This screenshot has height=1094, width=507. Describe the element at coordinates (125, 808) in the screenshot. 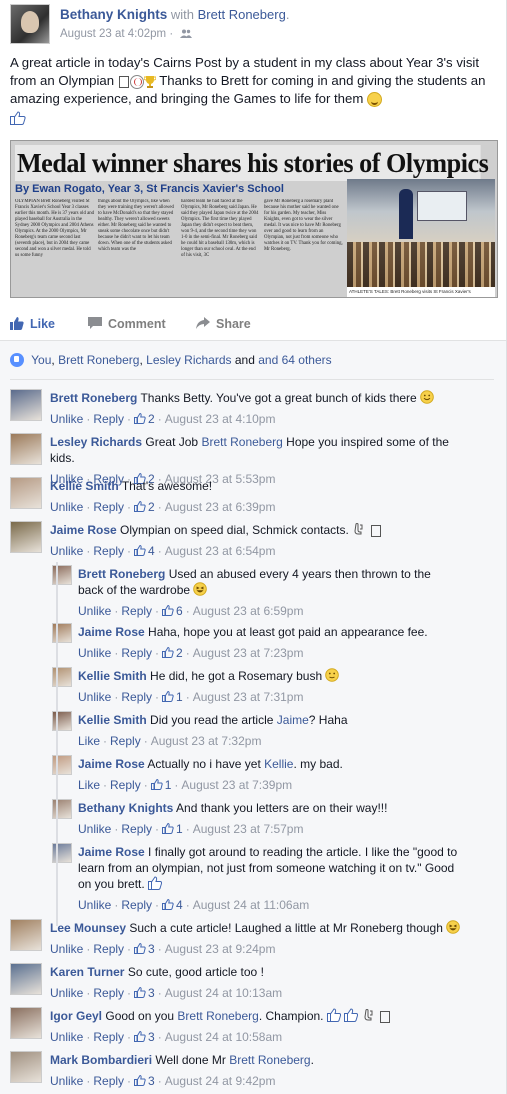

I see `commenter-name: Bethany Knights` at that location.